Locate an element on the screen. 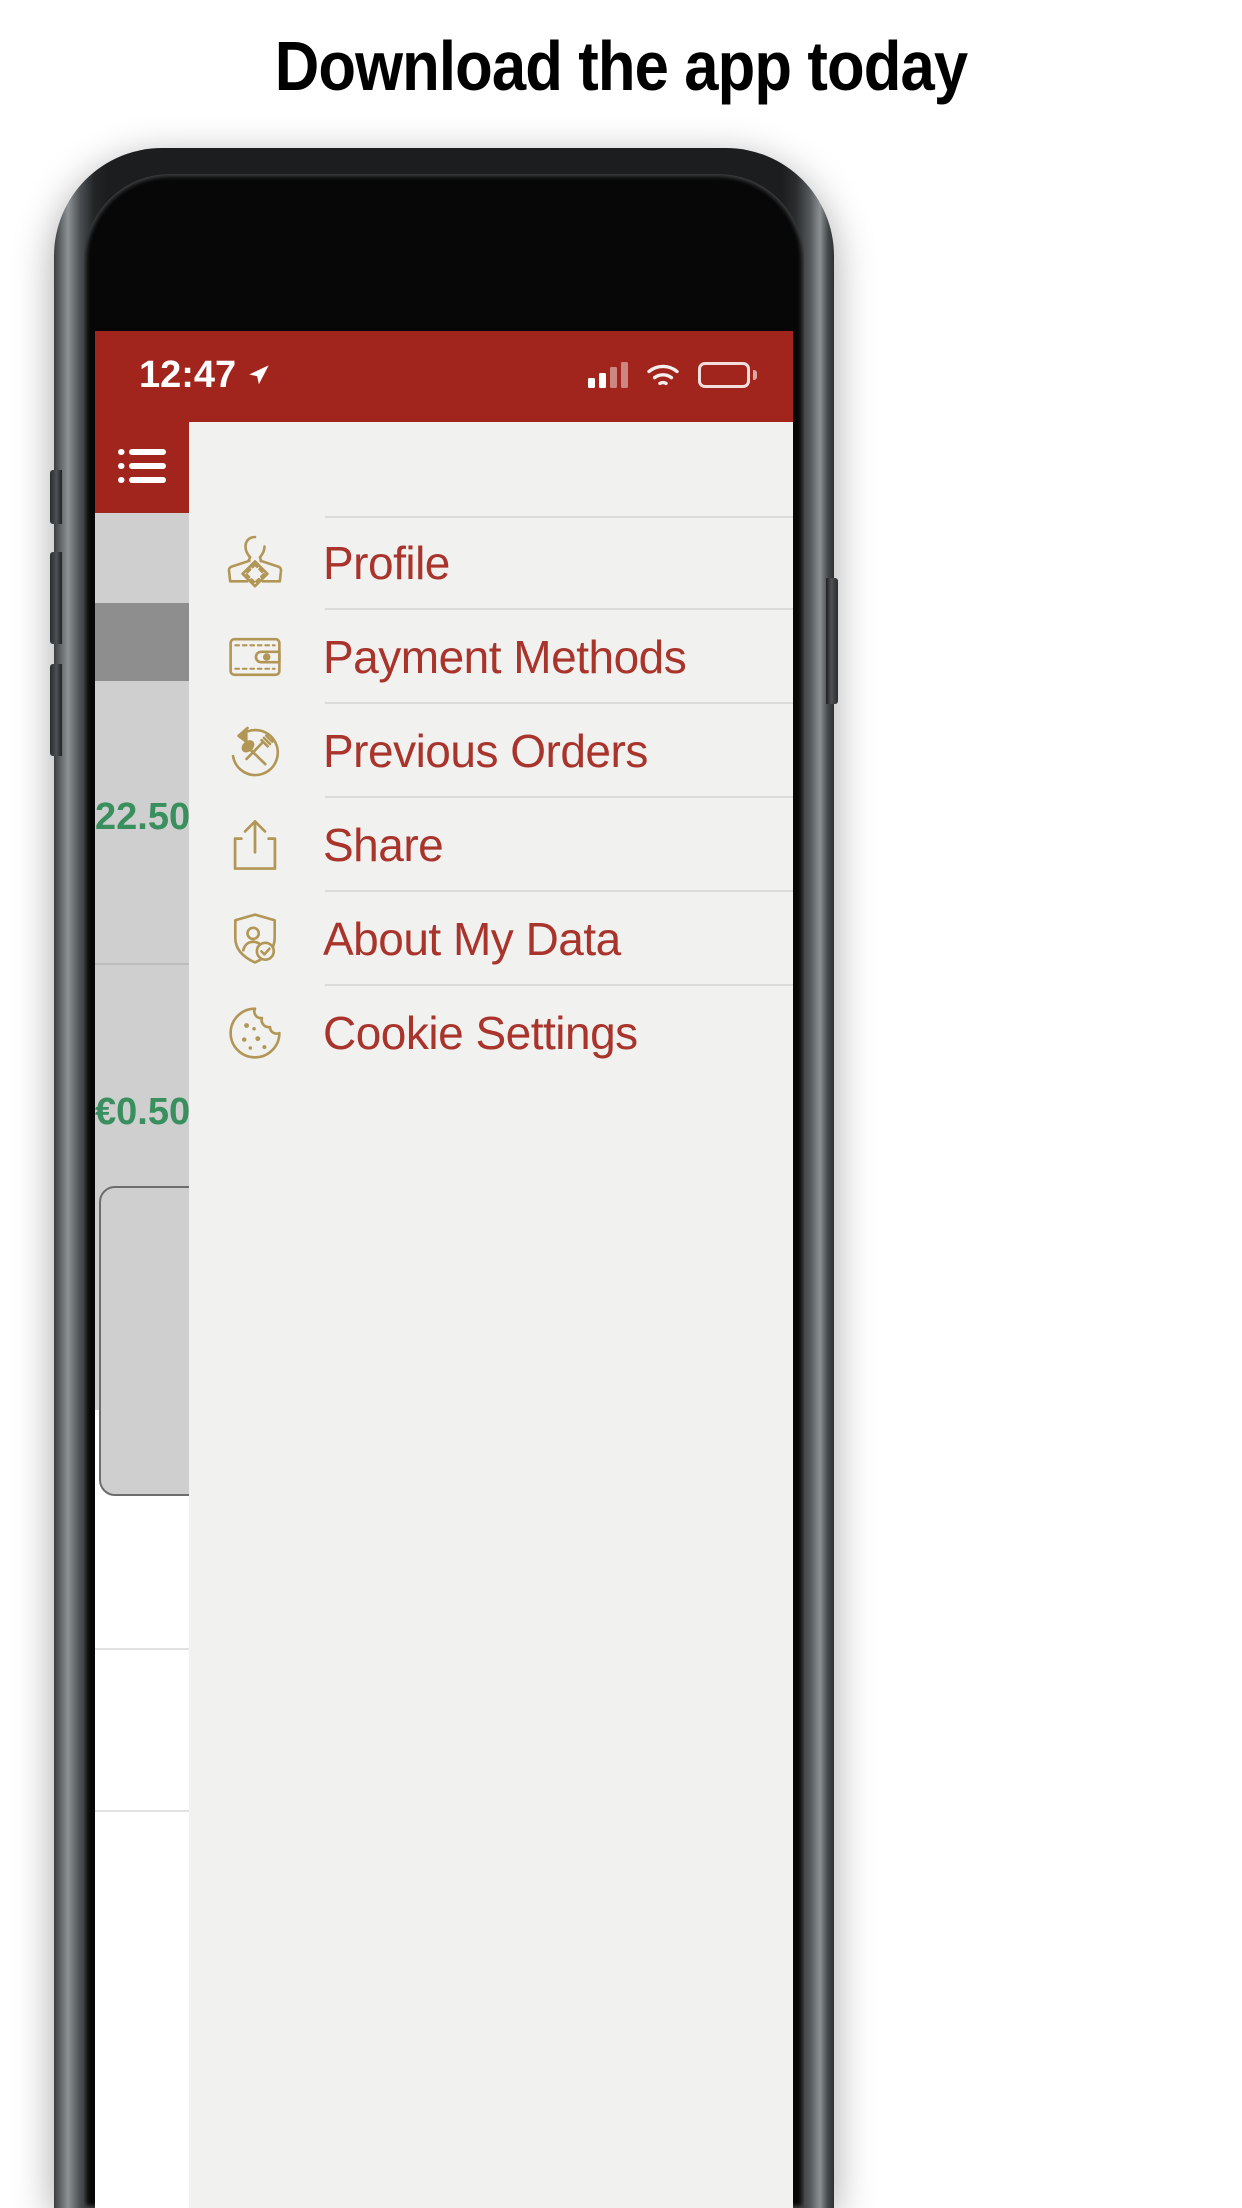 This screenshot has width=1242, height=2208. reorder-cutlery-icon is located at coordinates (255, 751).